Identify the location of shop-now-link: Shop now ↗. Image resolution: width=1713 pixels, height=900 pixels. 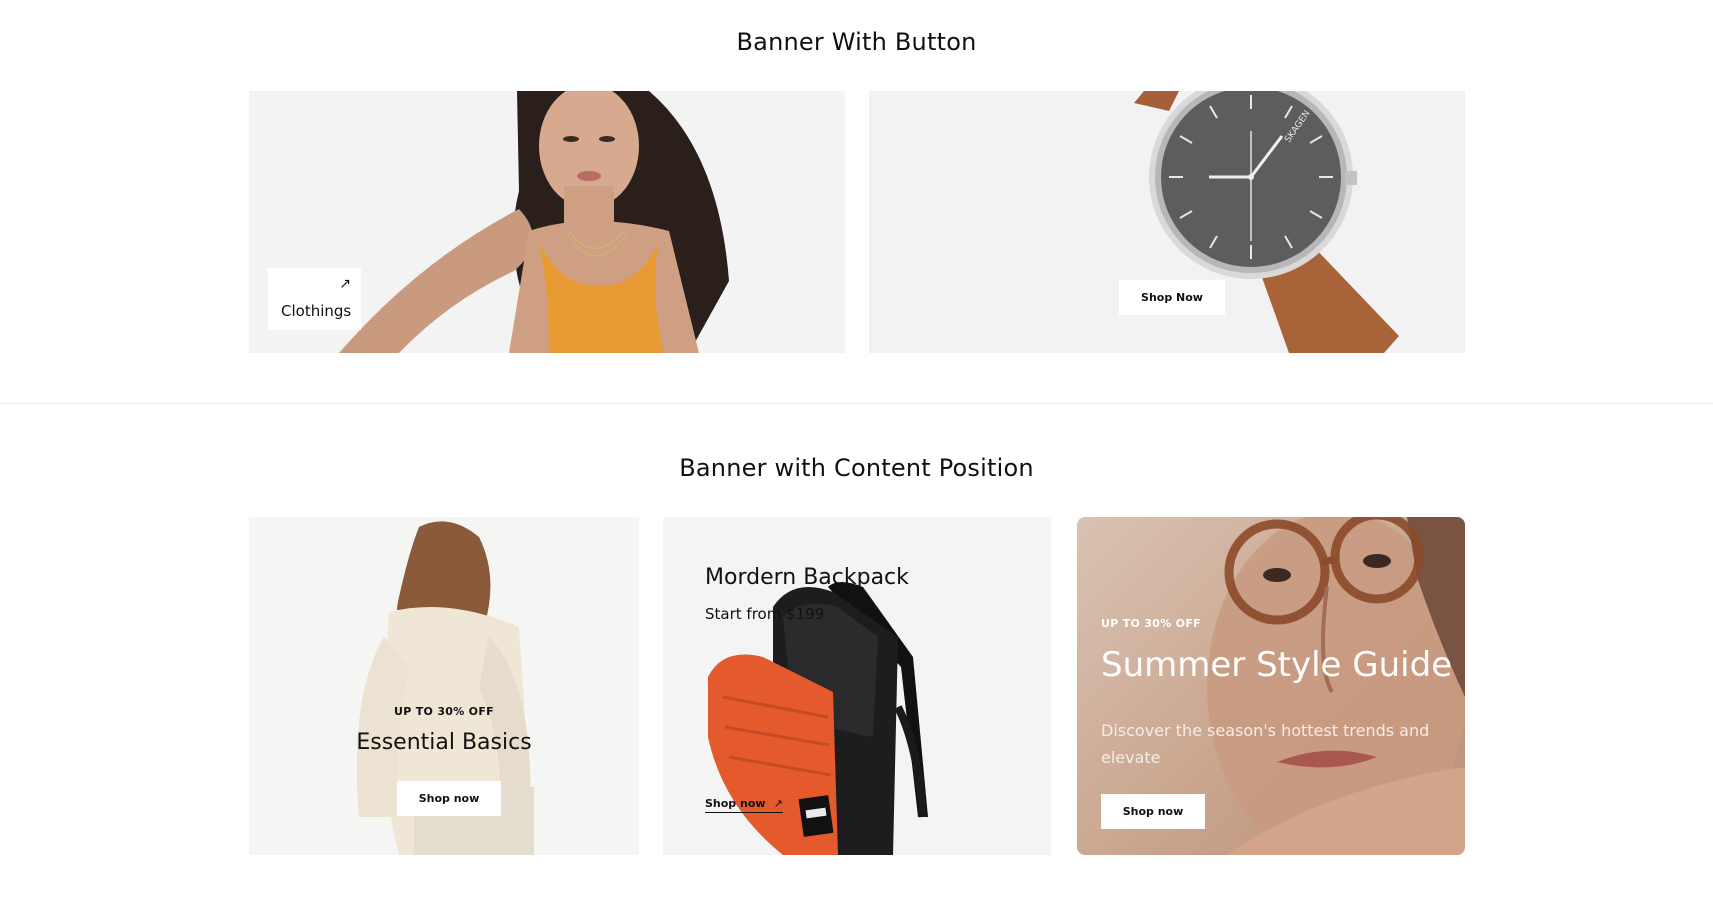
(744, 805).